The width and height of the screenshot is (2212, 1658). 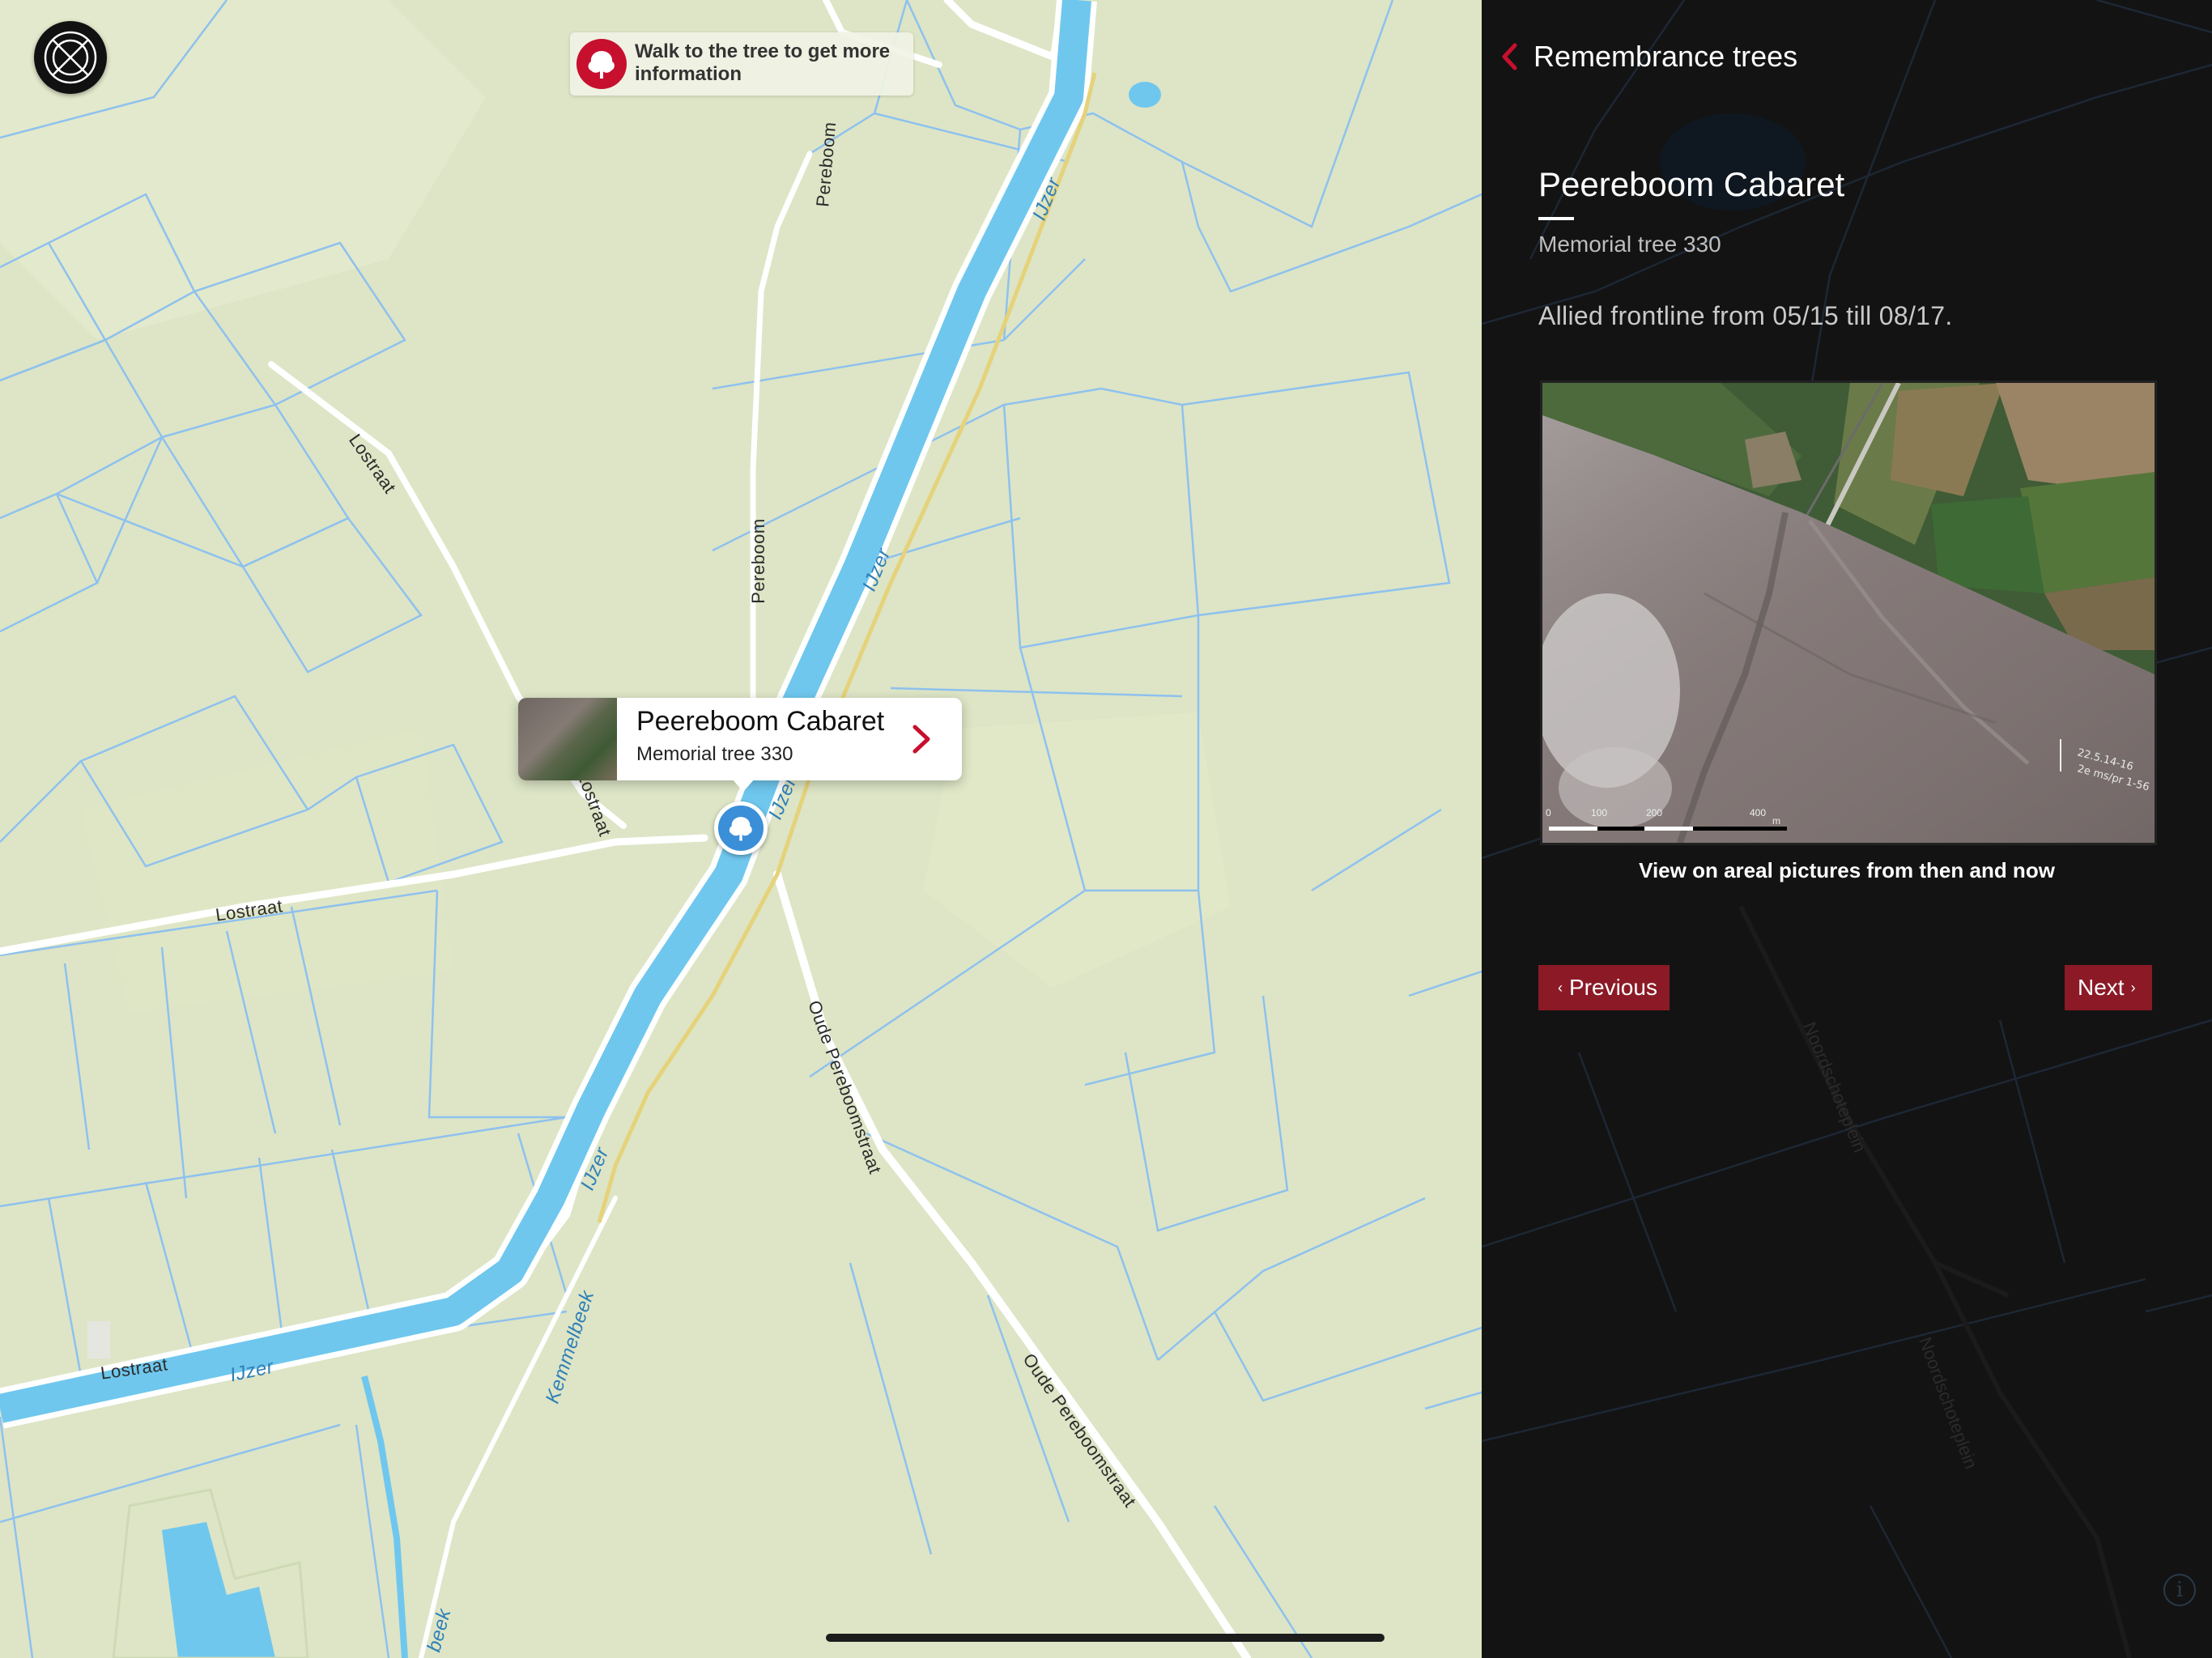 I want to click on place-title: Peereboom Cabaret, so click(x=1692, y=184).